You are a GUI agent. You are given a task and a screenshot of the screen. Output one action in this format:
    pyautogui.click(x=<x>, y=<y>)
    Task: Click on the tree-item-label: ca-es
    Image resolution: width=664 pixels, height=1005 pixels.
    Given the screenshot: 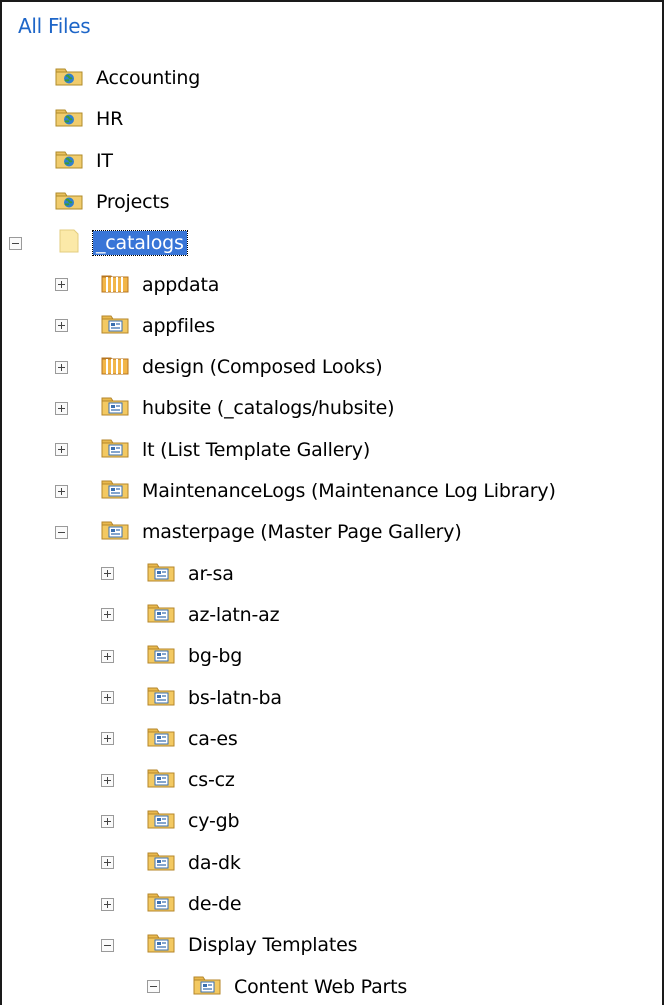 What is the action you would take?
    pyautogui.click(x=213, y=738)
    